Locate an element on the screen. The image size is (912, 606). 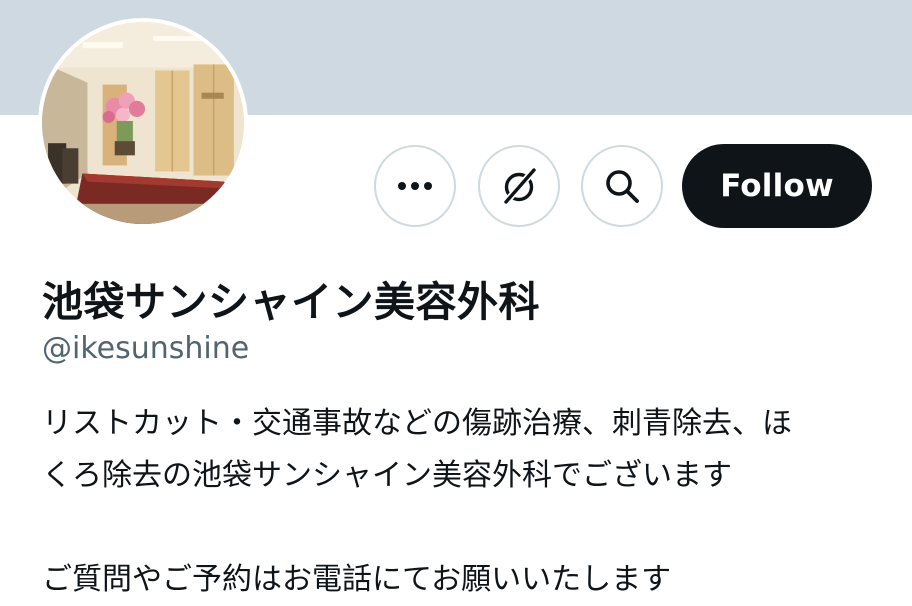
grok-button is located at coordinates (519, 186).